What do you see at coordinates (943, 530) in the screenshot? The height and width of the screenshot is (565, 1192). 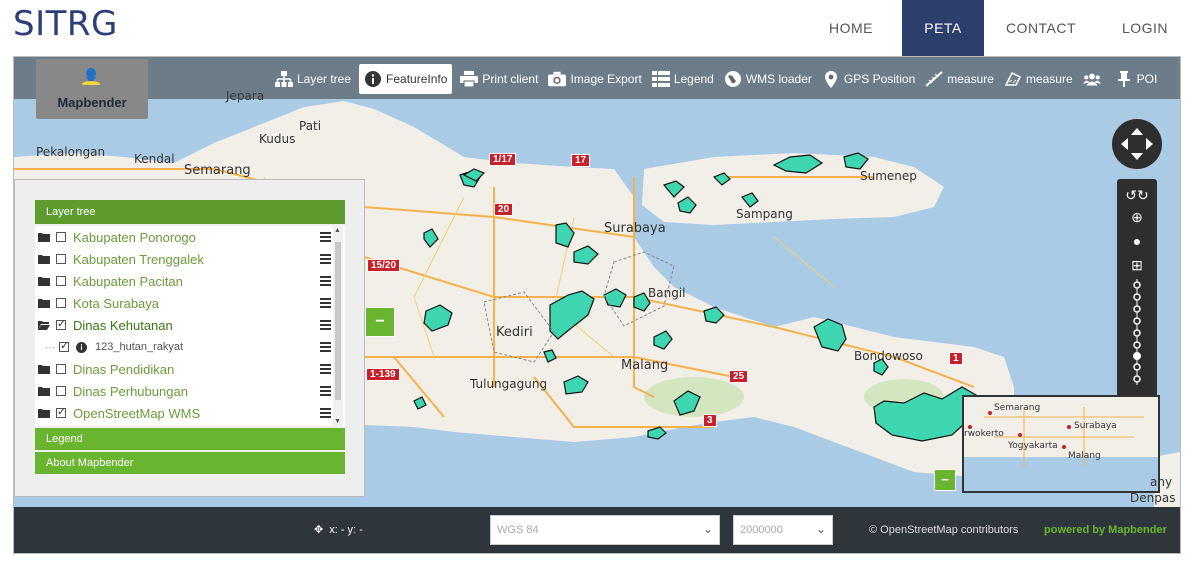 I see `osm-attribution: © OpenStreetMap contributors` at bounding box center [943, 530].